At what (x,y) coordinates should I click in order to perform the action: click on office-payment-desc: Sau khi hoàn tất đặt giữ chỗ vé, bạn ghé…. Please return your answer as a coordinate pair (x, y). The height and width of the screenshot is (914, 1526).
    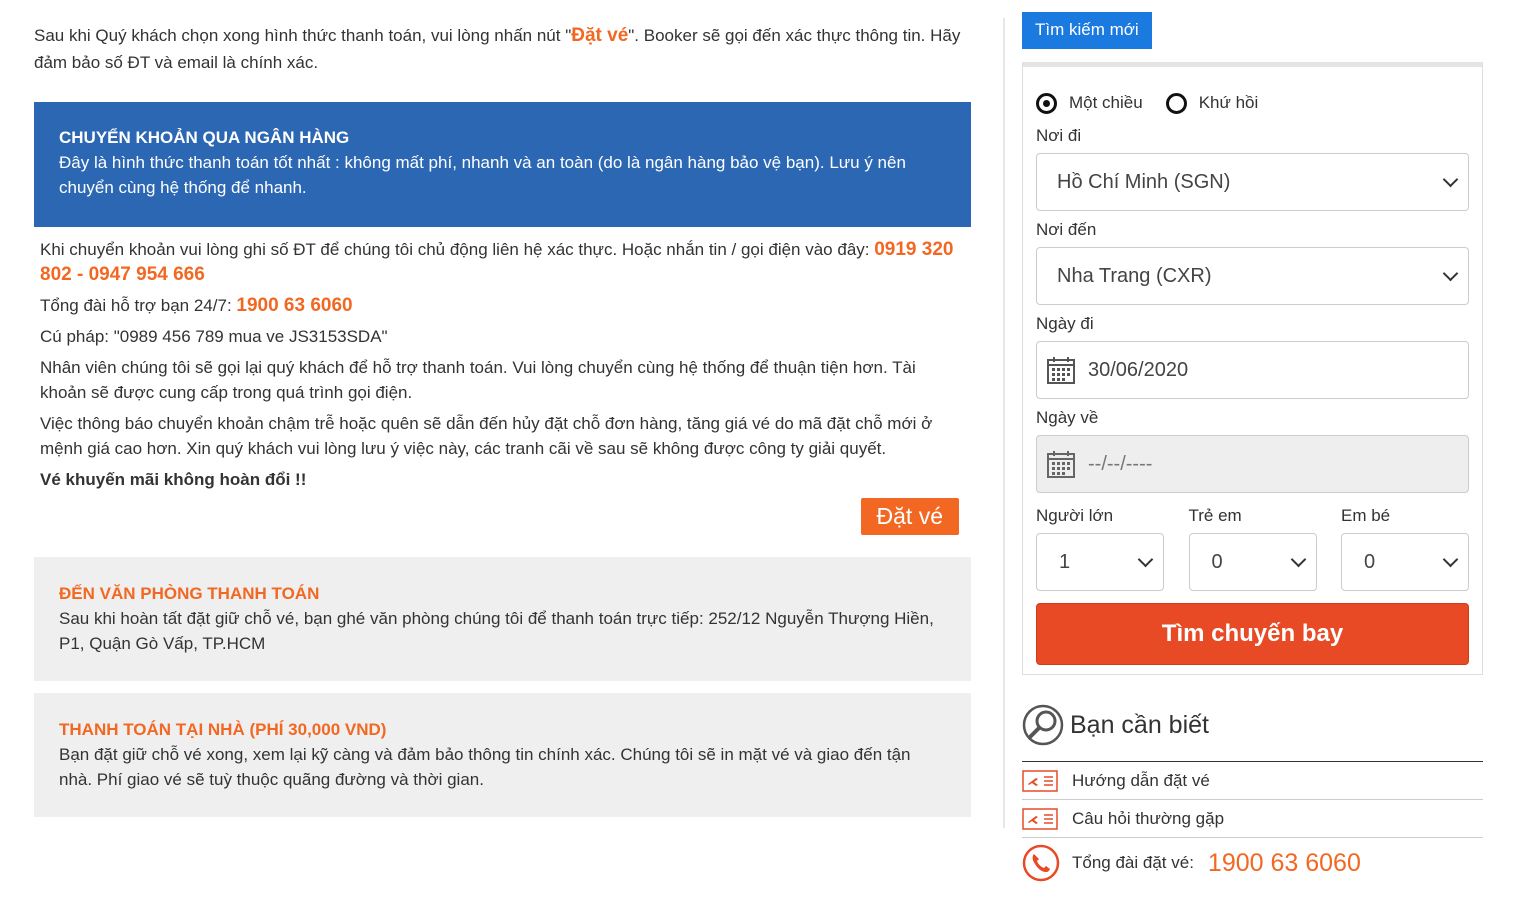
    Looking at the image, I should click on (496, 631).